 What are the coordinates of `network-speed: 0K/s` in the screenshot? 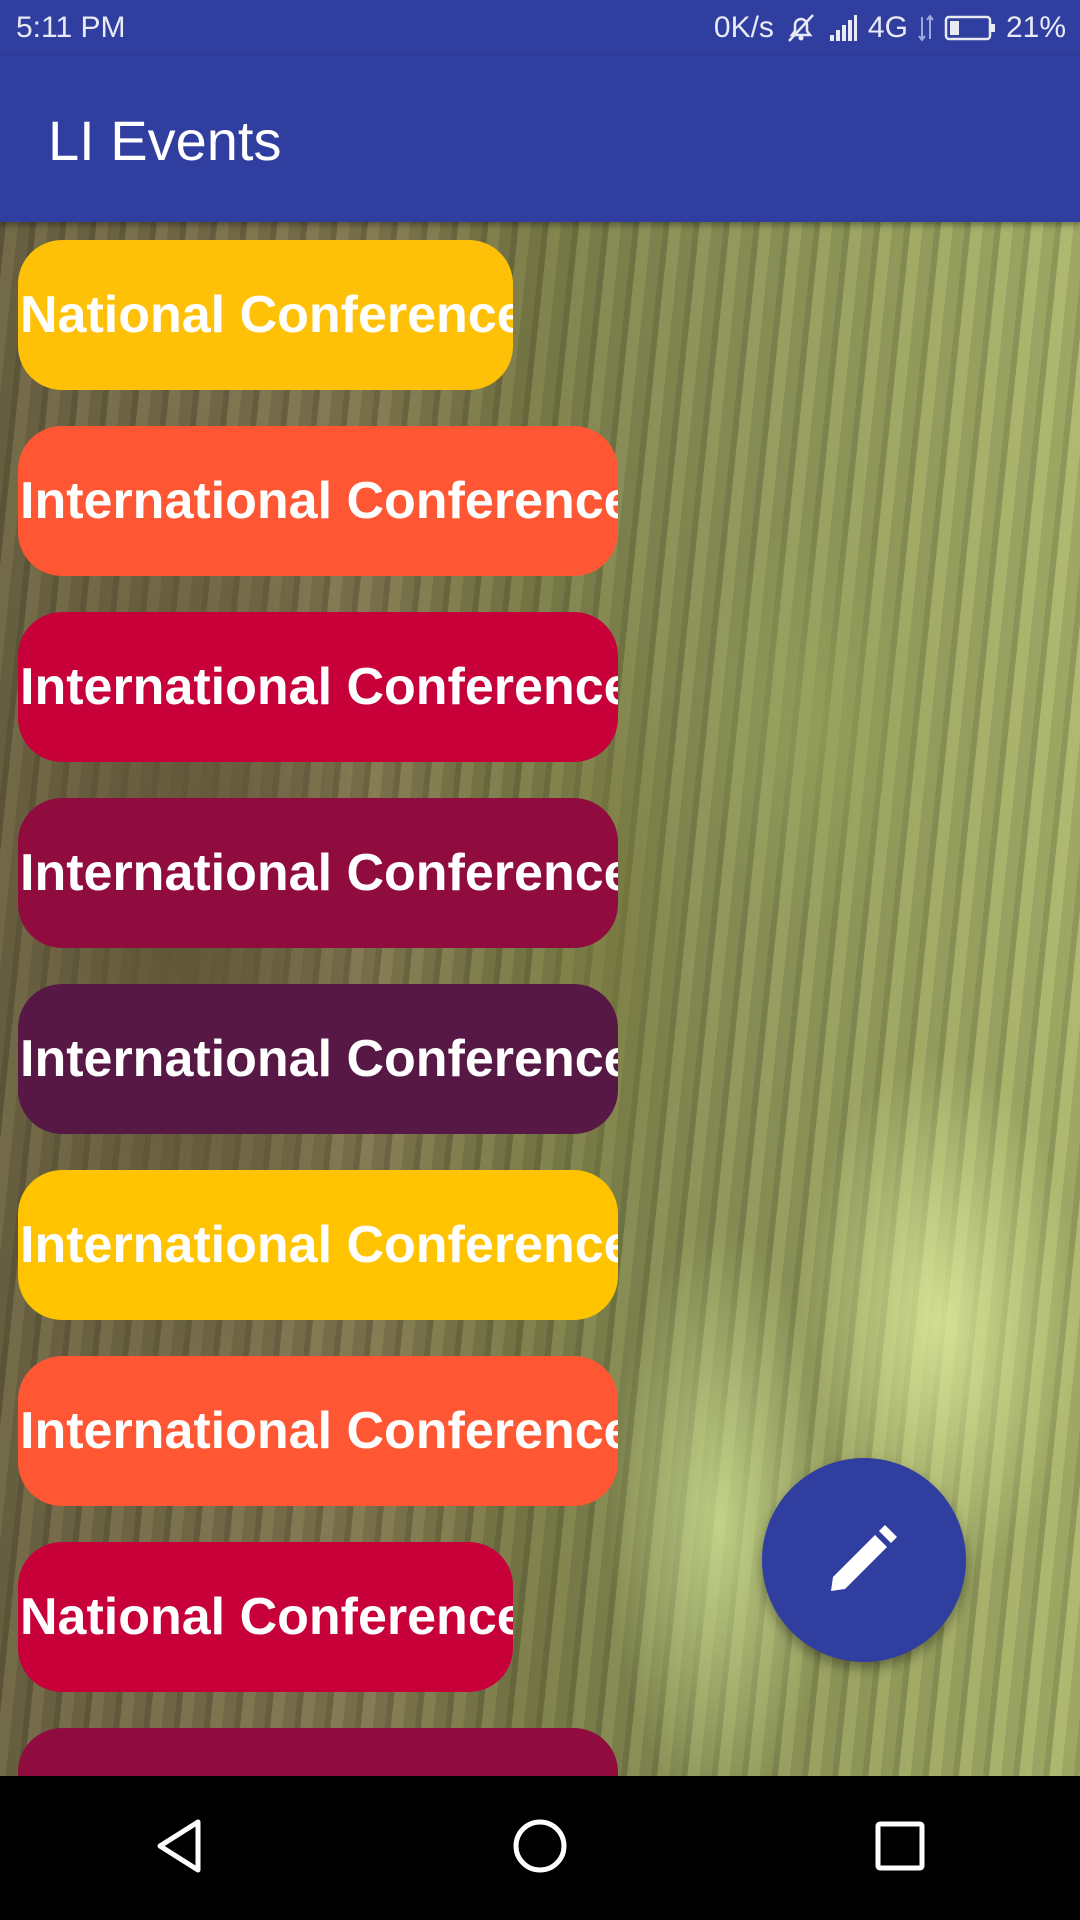 It's located at (743, 27).